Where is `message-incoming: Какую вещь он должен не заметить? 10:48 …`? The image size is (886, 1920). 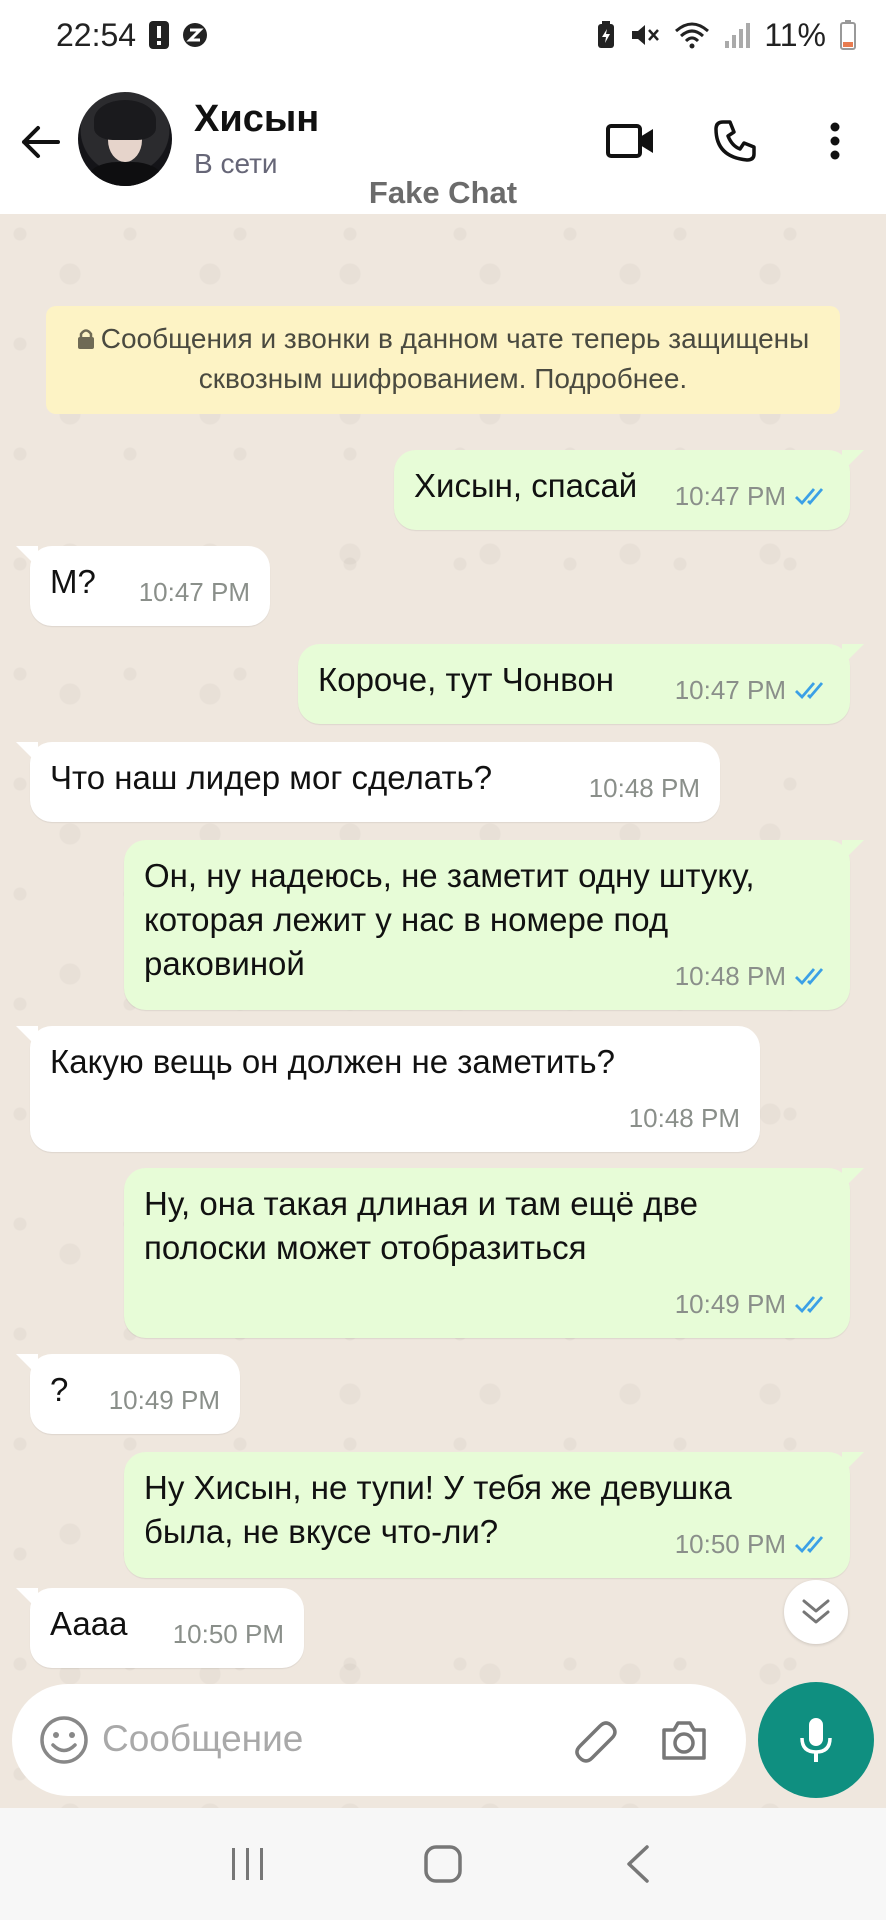
message-incoming: Какую вещь он должен не заметить? 10:48 … is located at coordinates (388, 1089).